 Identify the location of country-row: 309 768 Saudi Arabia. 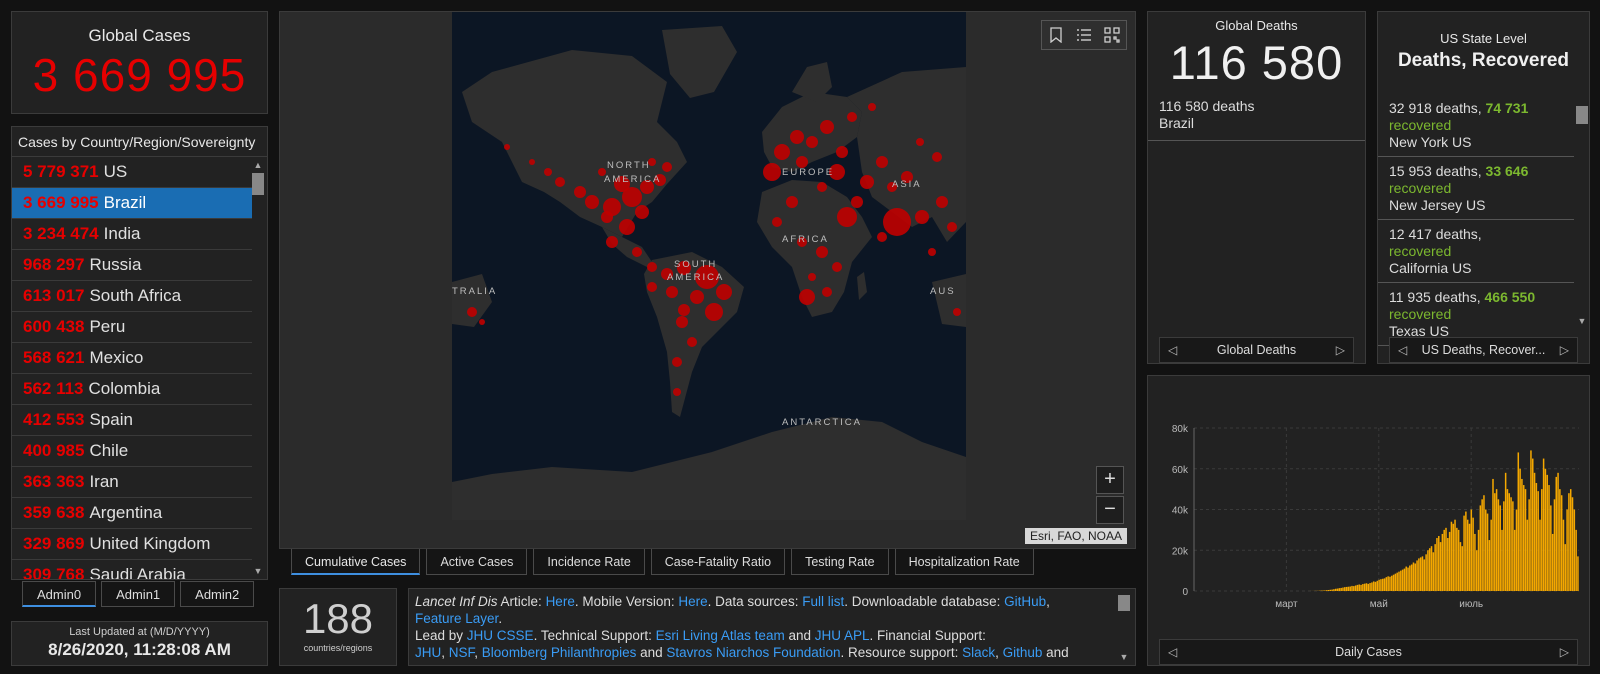
(132, 570).